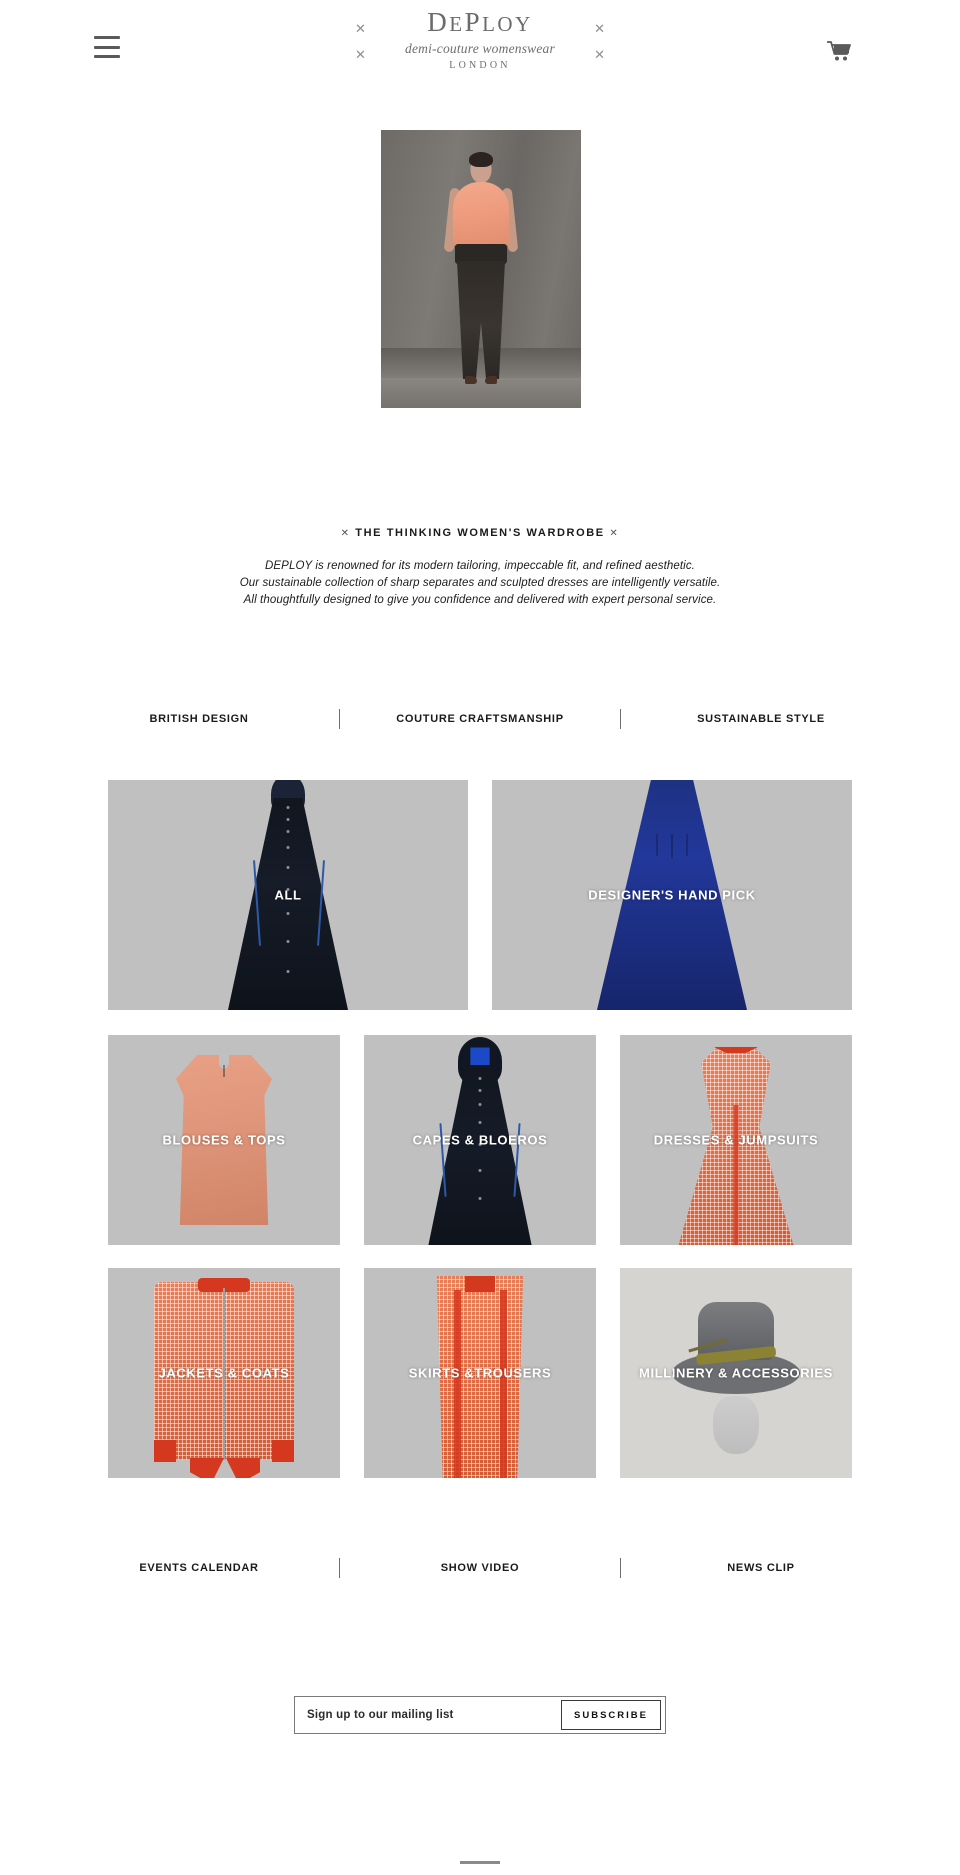 The image size is (960, 1875). I want to click on category-label: JACKETS & COATS, so click(224, 1373).